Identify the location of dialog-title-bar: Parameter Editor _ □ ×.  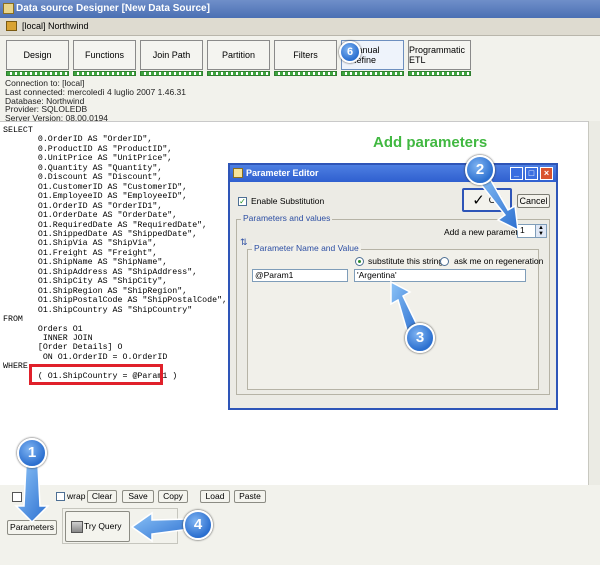
(393, 173).